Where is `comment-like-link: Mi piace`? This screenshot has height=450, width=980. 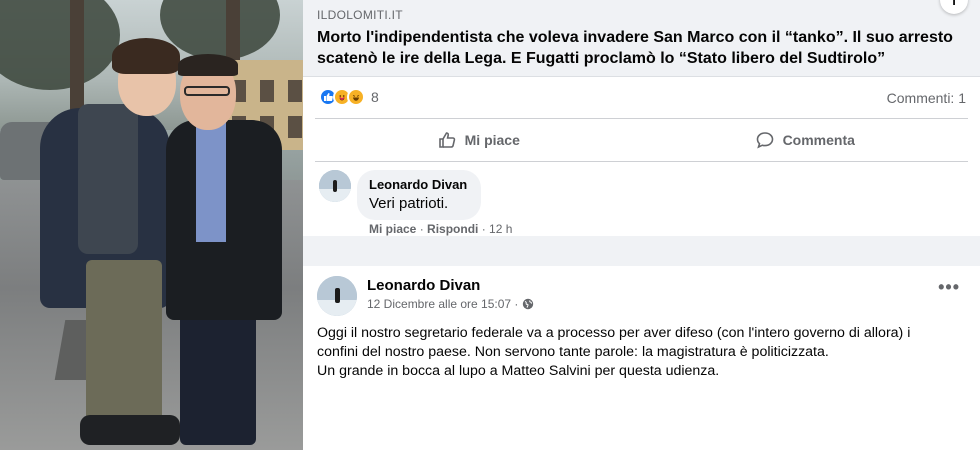
comment-like-link: Mi piace is located at coordinates (392, 229).